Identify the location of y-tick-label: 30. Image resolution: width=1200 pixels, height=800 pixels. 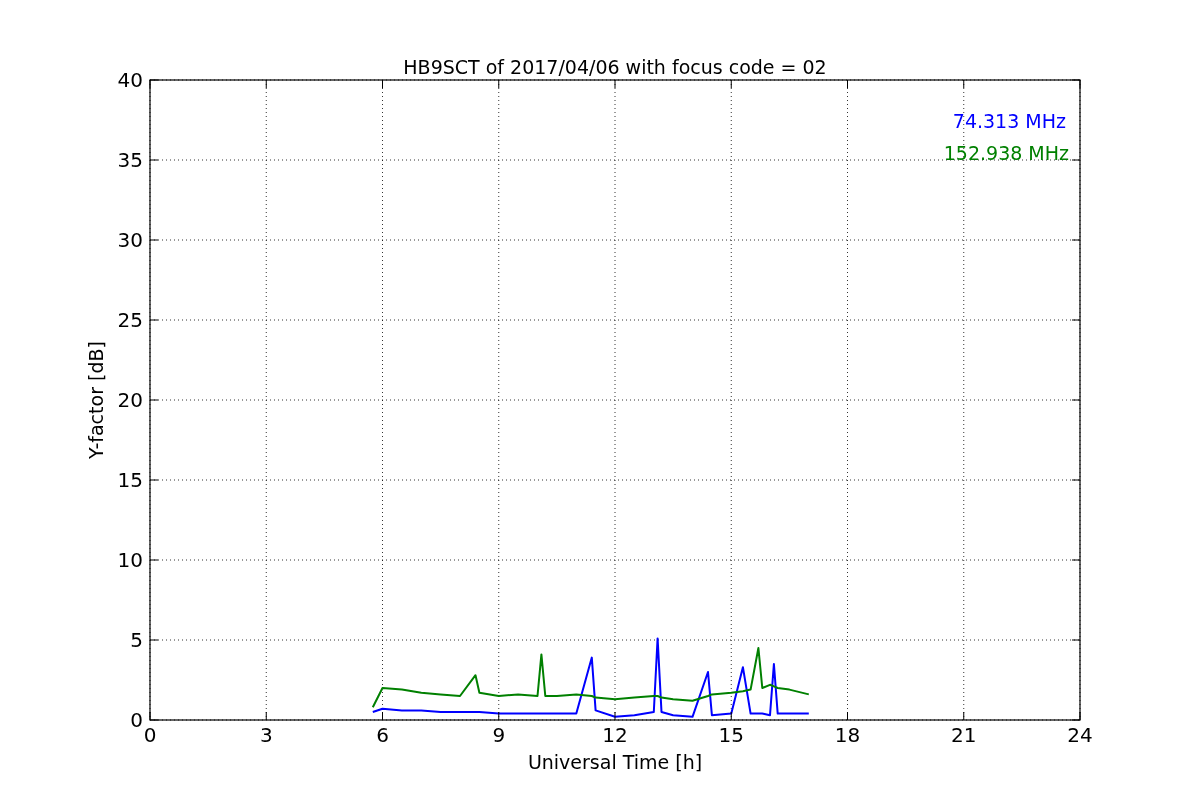
(130, 240).